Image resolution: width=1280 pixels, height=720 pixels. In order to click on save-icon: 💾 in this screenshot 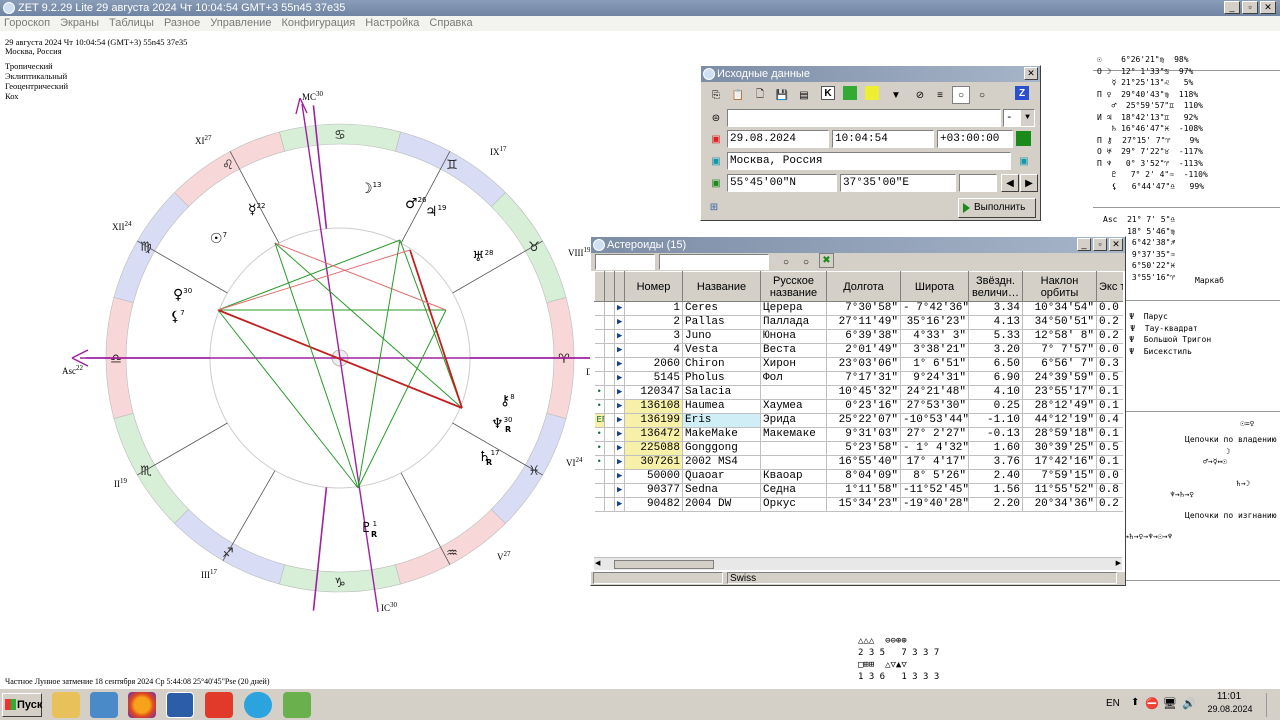, I will do `click(782, 95)`.